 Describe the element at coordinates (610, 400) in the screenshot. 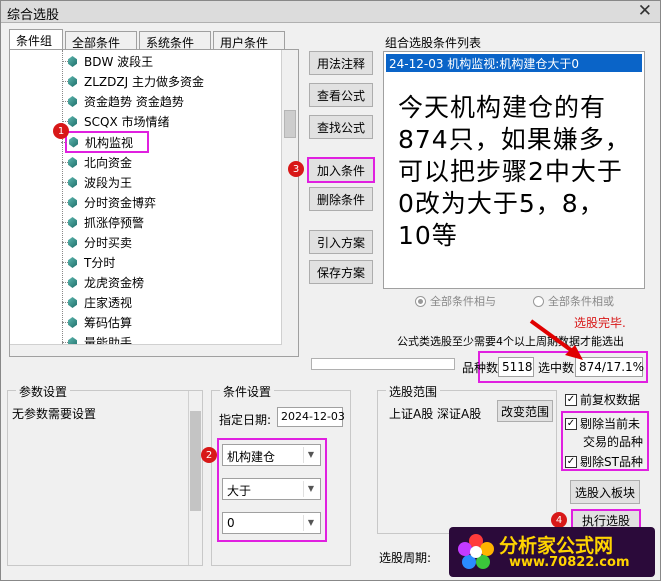

I see `adjusted-label: 前复权数据` at that location.